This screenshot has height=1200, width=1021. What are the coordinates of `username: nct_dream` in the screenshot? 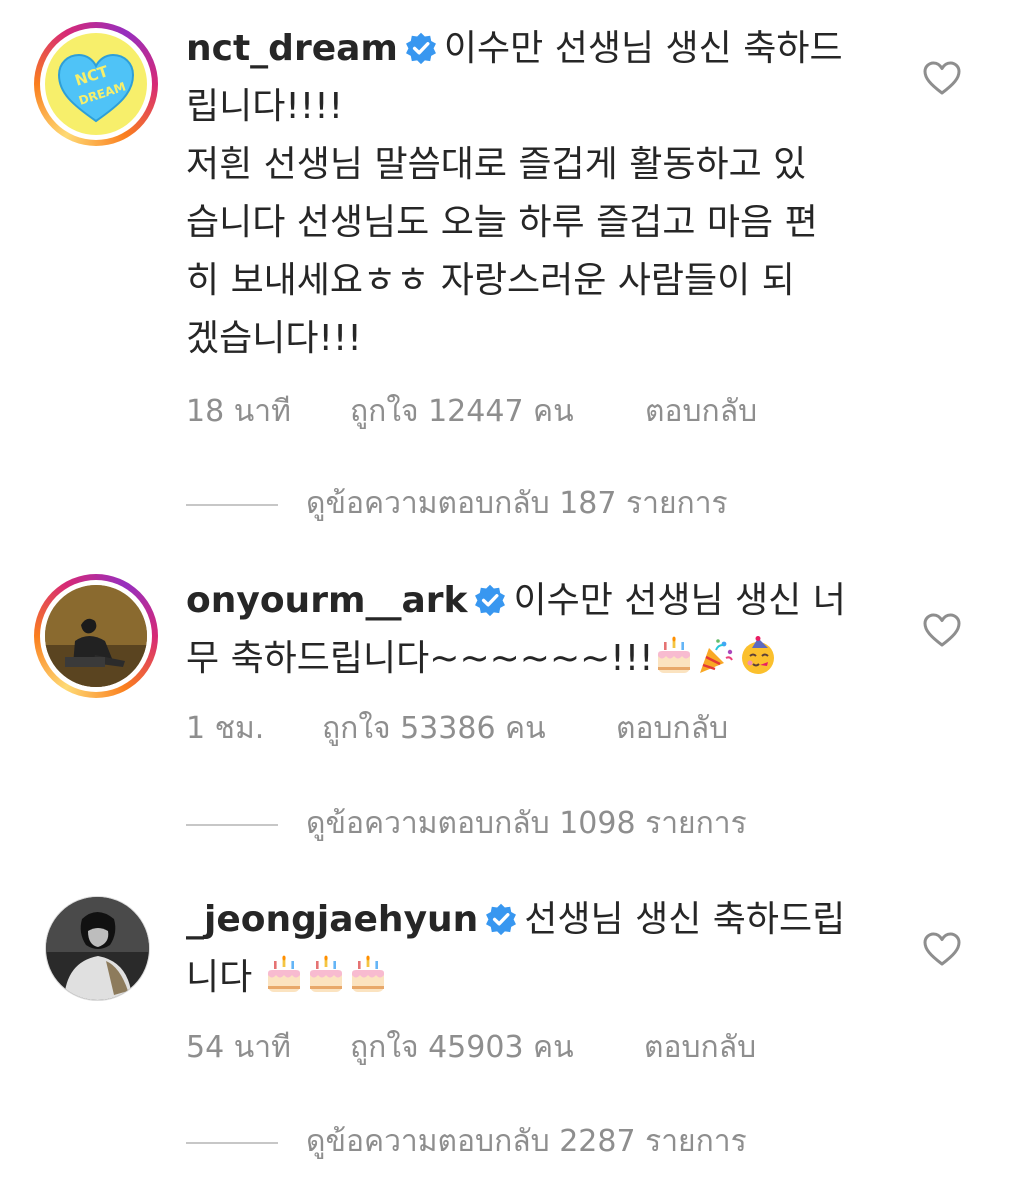 It's located at (292, 48).